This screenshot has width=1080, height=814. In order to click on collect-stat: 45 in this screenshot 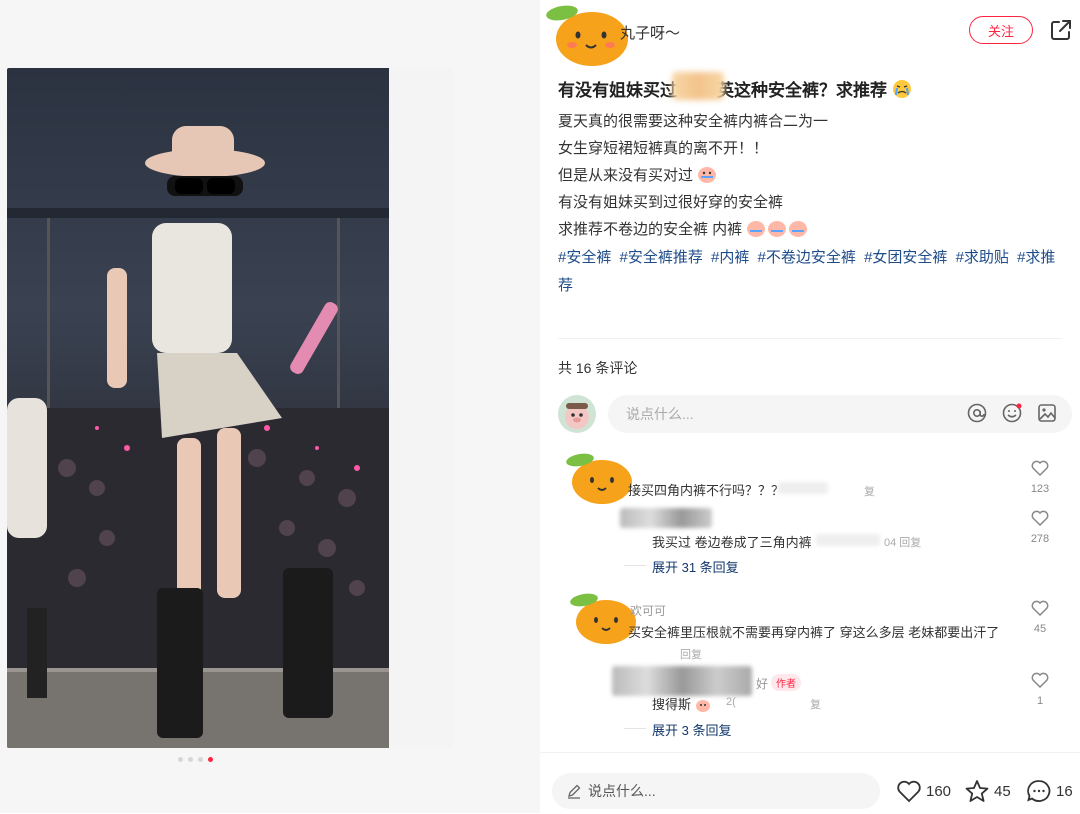, I will do `click(987, 791)`.